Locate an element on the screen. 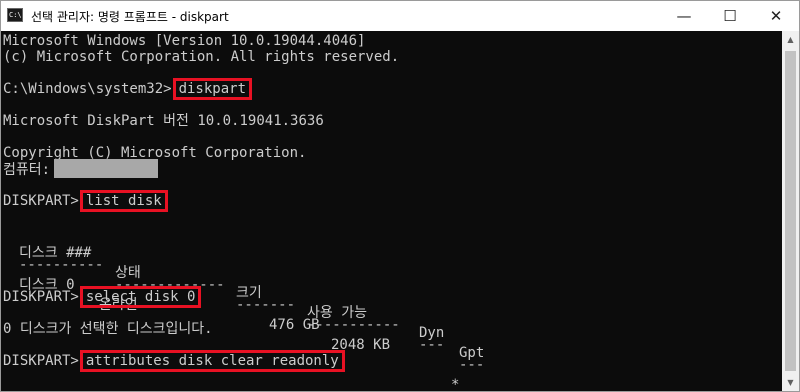 This screenshot has width=800, height=392. minimize-button: — is located at coordinates (684, 16).